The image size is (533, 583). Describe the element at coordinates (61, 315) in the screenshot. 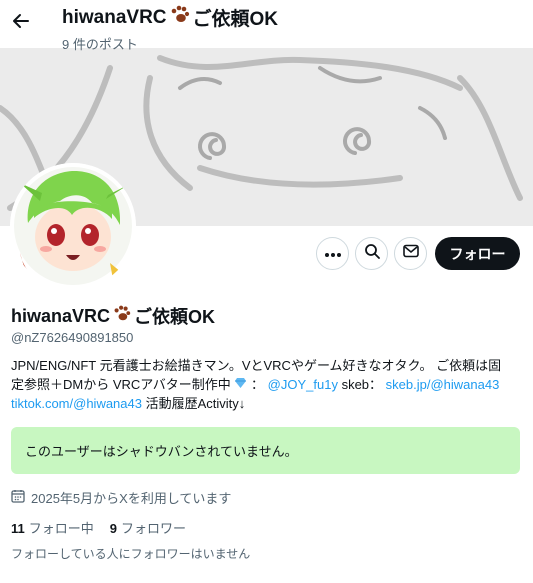

I see `profile-name-text: hiwanaVRC` at that location.